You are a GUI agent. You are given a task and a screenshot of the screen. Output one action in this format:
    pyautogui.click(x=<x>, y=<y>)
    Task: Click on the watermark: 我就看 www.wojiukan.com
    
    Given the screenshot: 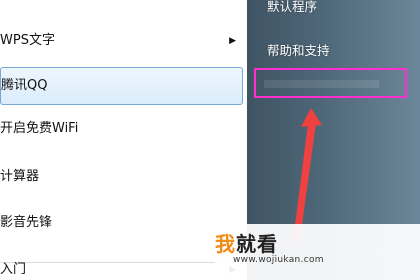 What is the action you would take?
    pyautogui.click(x=317, y=252)
    